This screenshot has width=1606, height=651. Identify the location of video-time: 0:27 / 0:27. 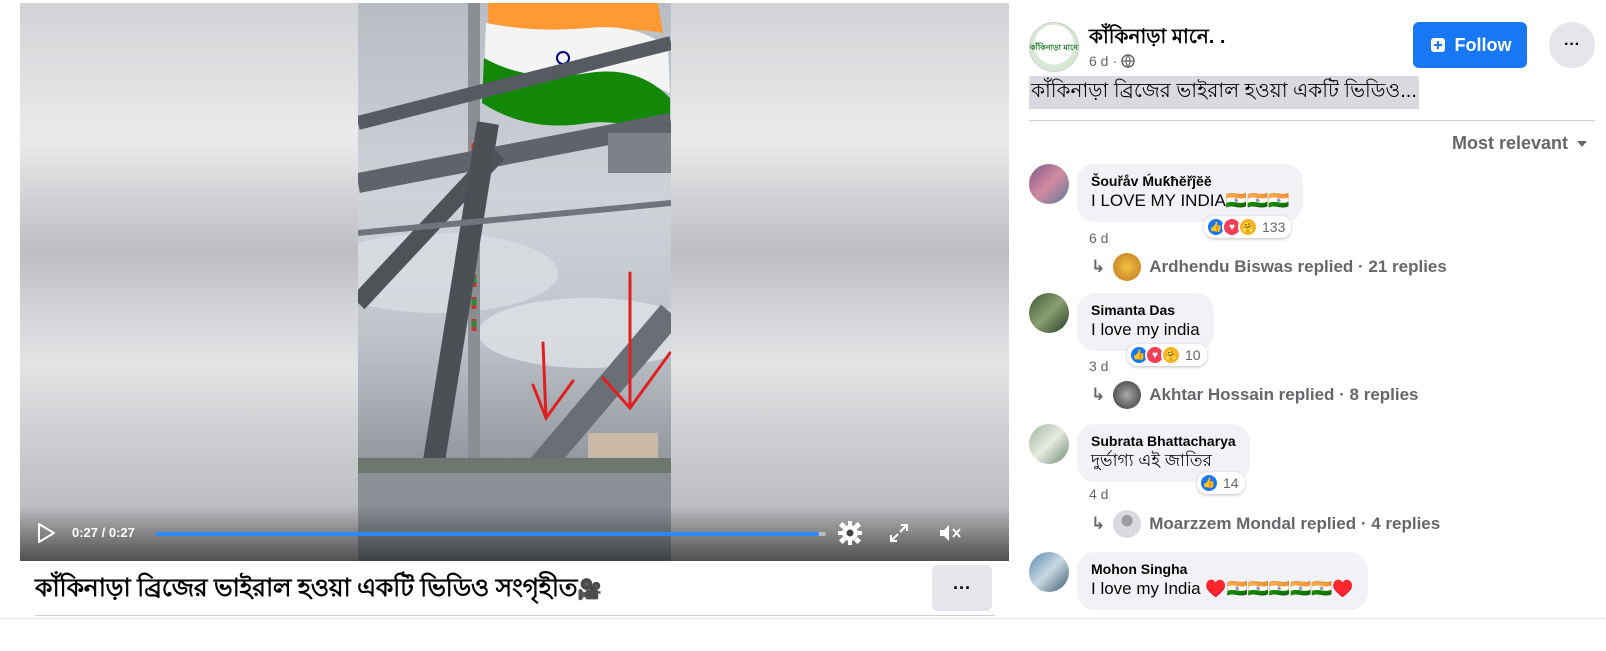
(103, 532).